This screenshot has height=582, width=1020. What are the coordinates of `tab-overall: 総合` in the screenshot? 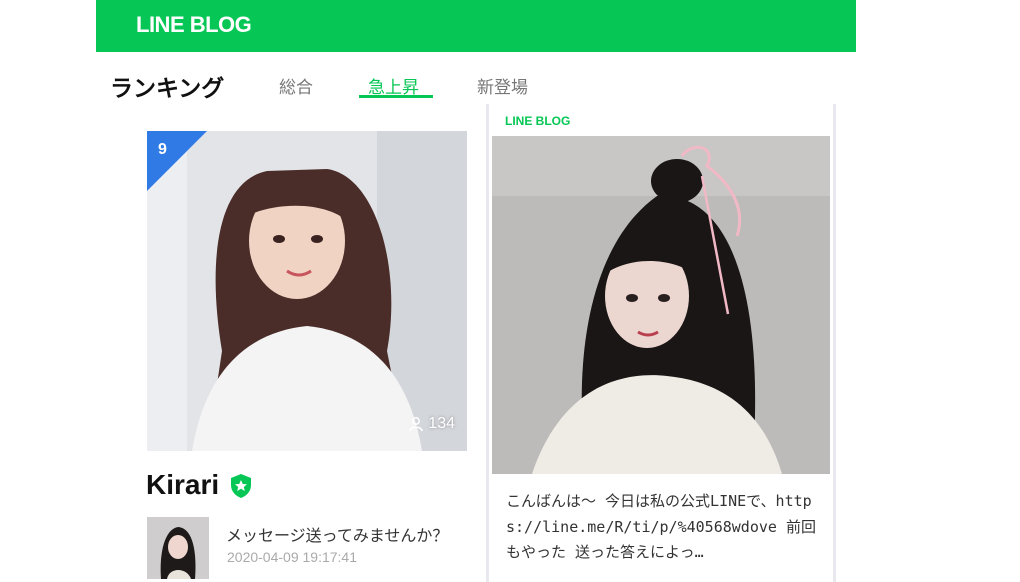 It's located at (296, 85).